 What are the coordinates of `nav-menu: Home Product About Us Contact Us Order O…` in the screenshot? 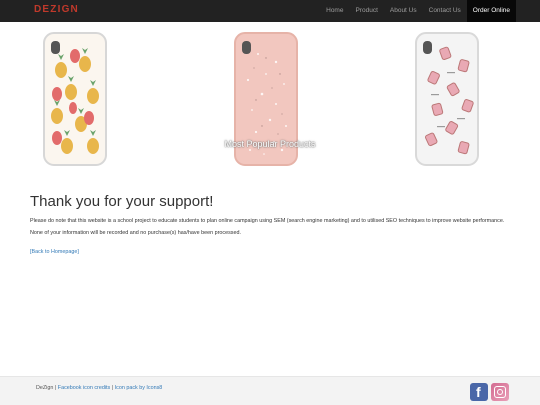 It's located at (418, 11).